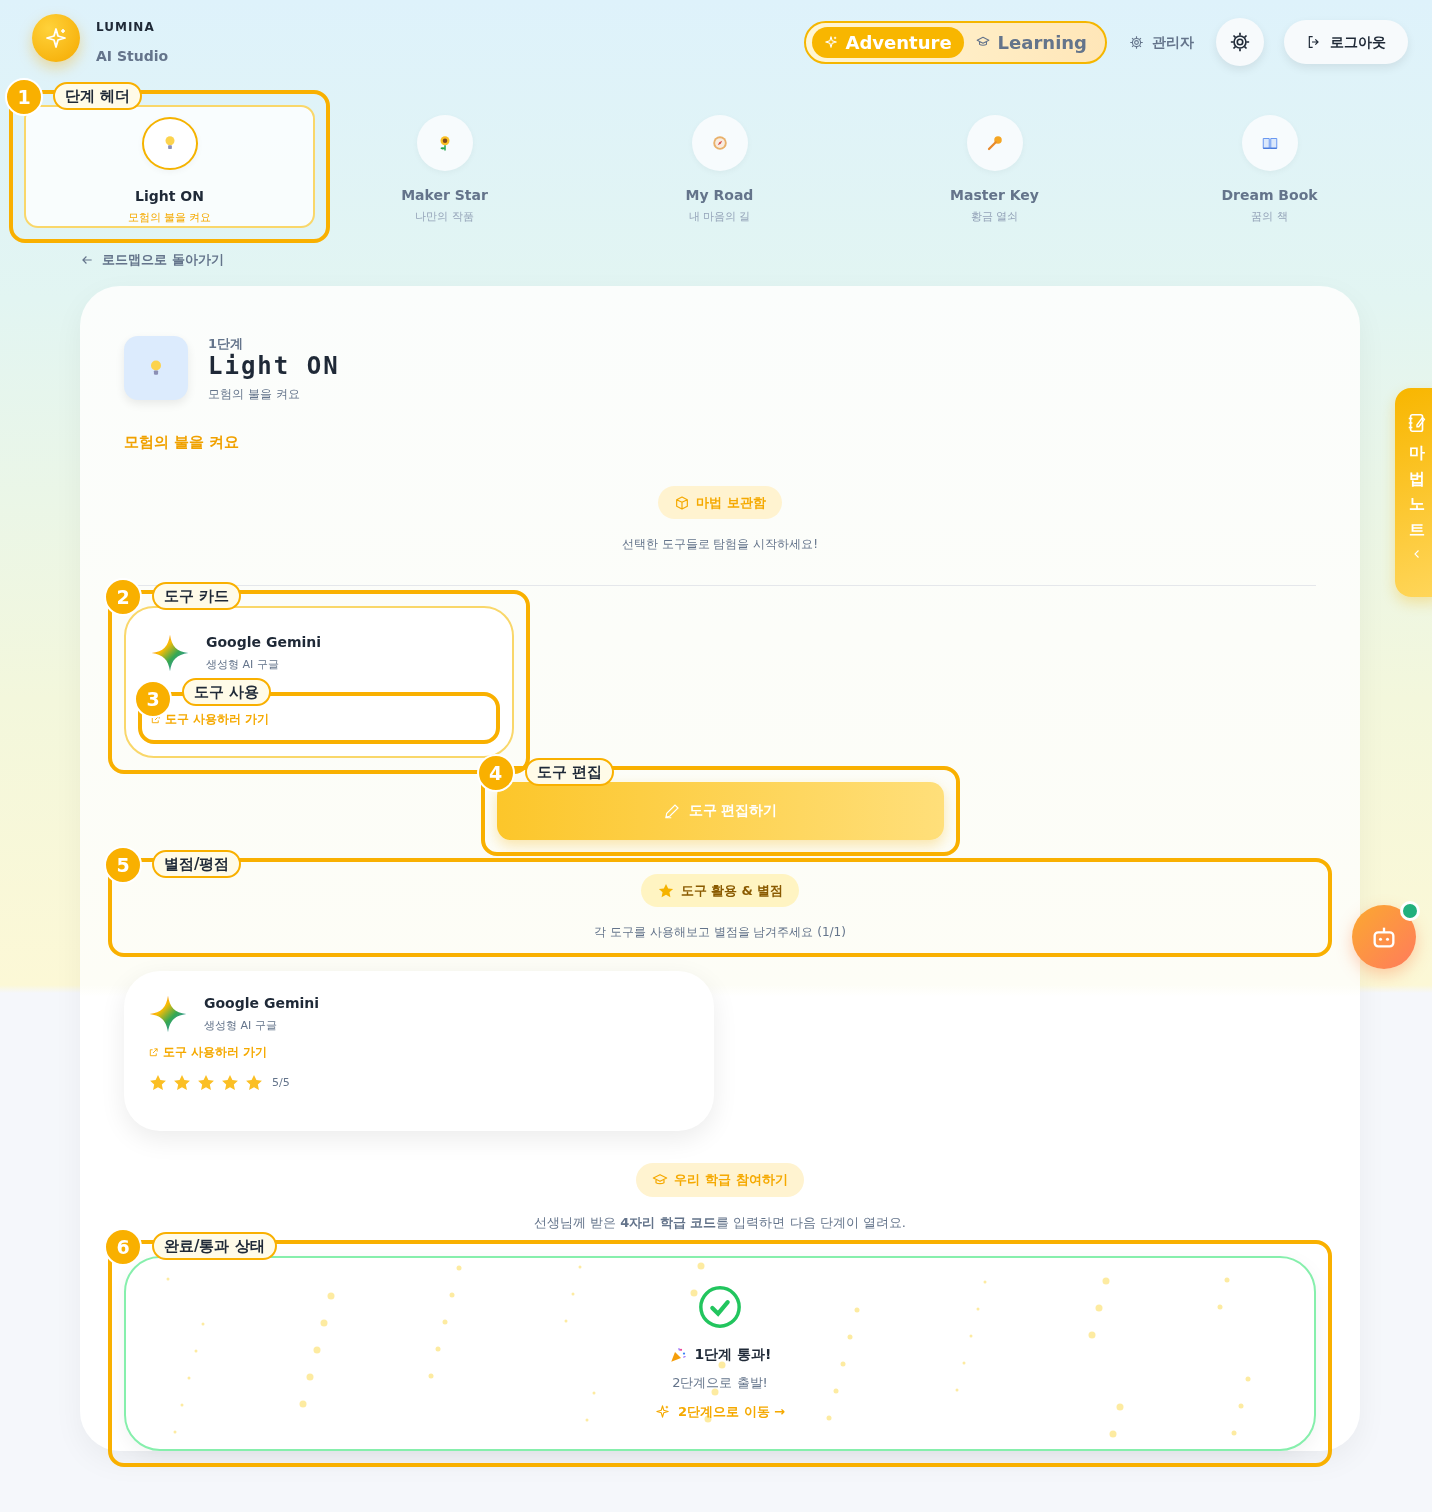  I want to click on settings-button, so click(1240, 42).